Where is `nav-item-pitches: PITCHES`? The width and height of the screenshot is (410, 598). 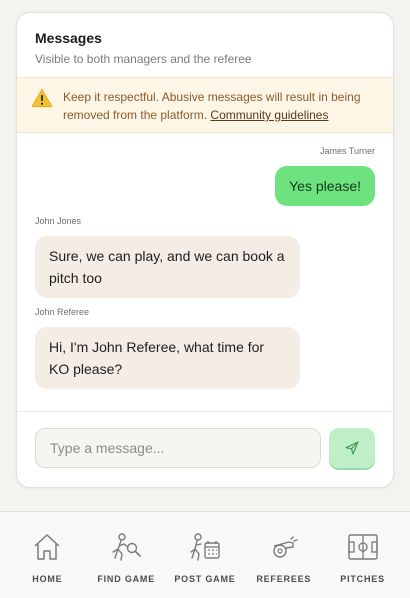
nav-item-pitches: PITCHES is located at coordinates (363, 555).